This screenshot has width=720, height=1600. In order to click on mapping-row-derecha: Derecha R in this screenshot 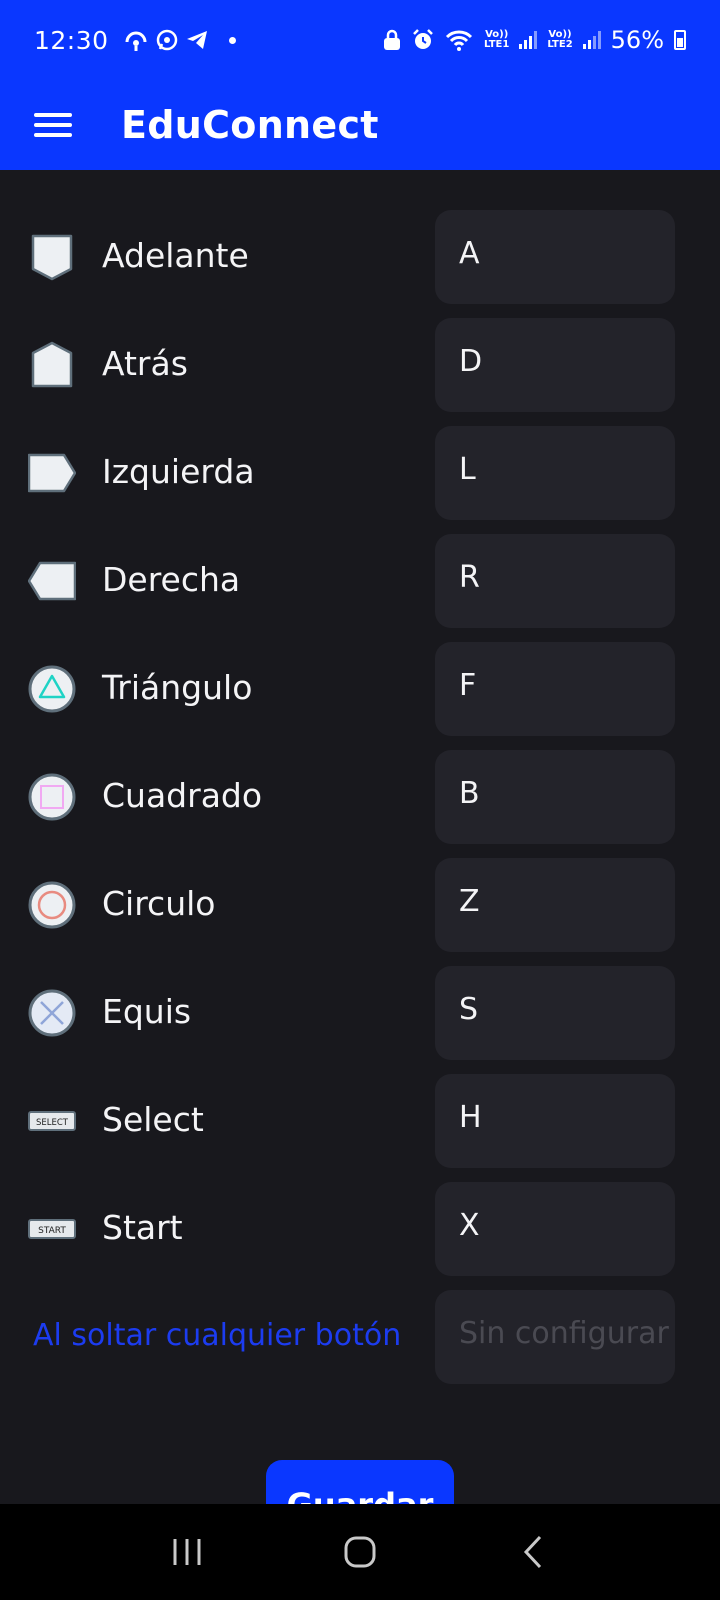, I will do `click(360, 581)`.